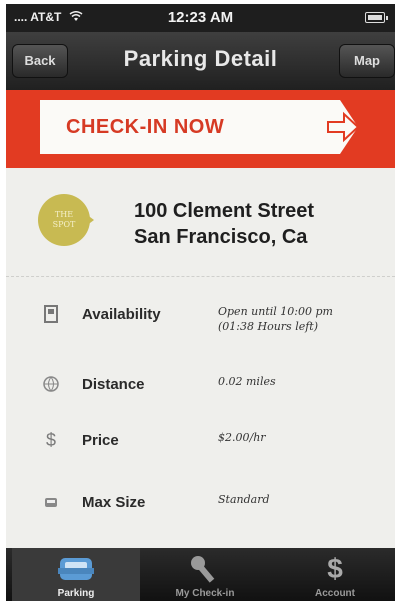  What do you see at coordinates (64, 220) in the screenshot?
I see `spot-logo: THE SPOT` at bounding box center [64, 220].